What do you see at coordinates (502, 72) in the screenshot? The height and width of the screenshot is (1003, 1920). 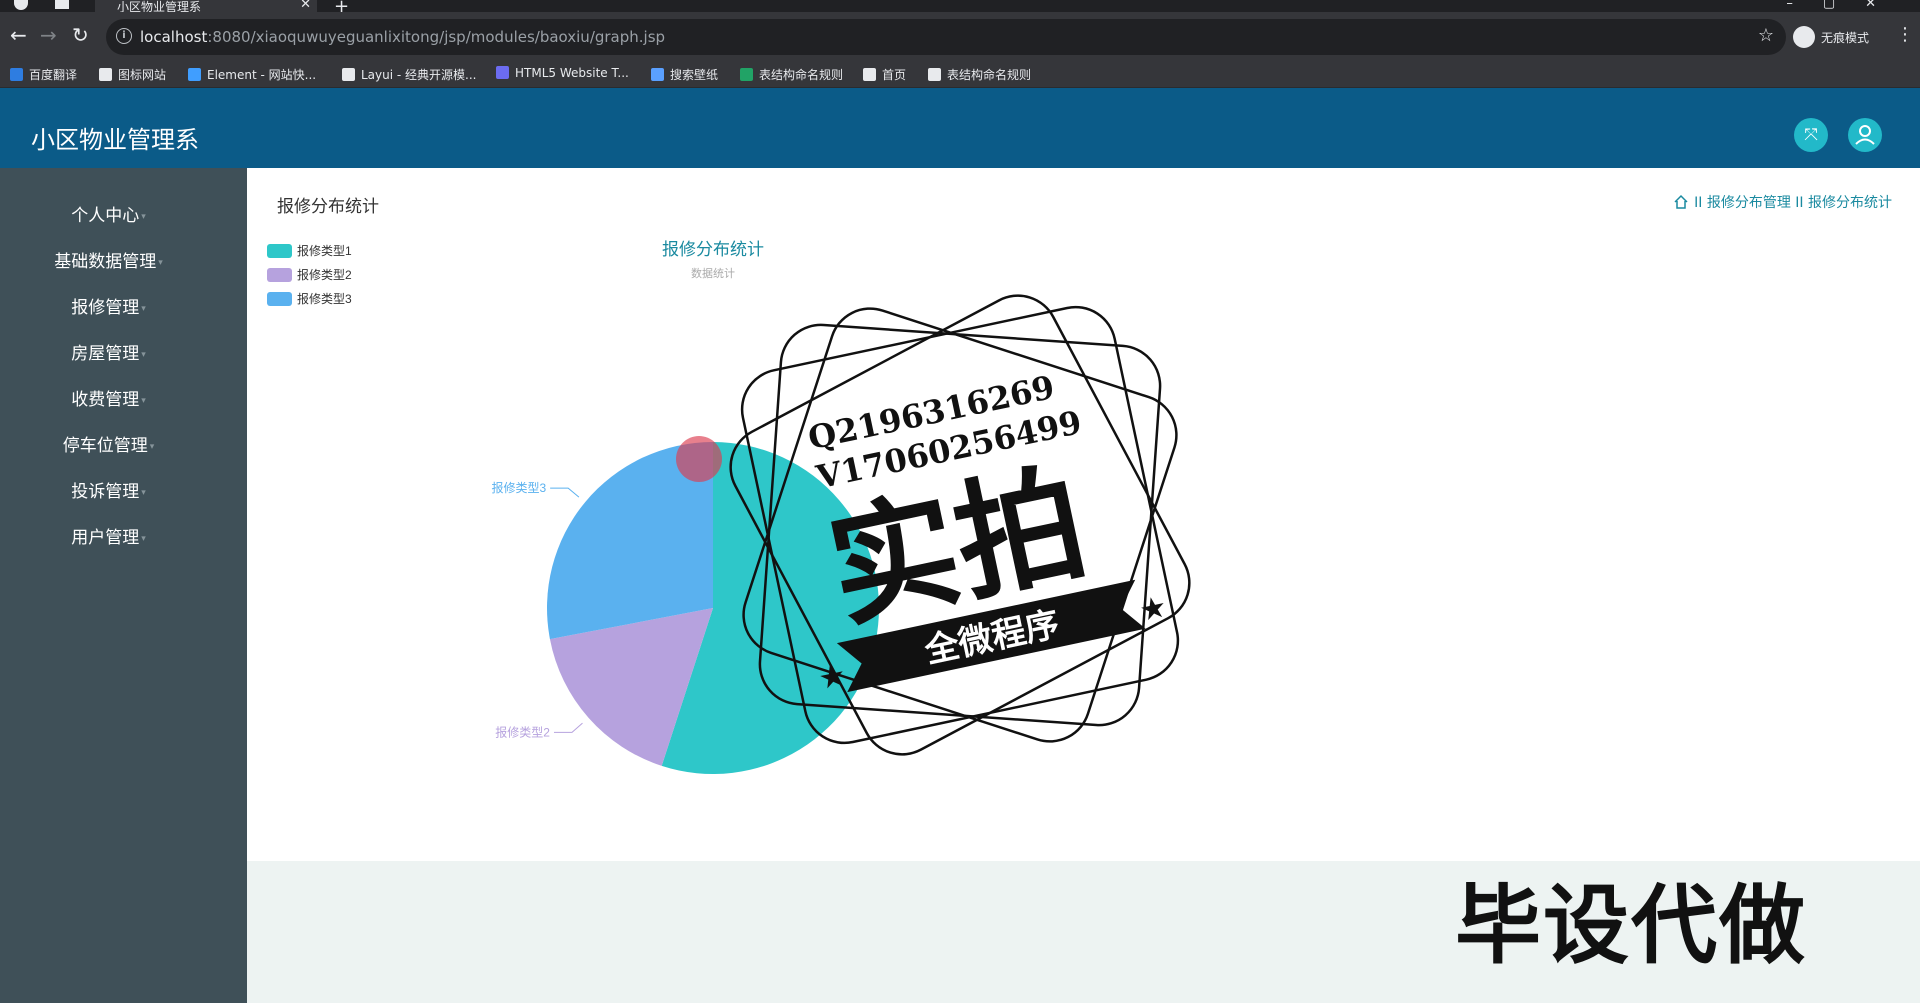 I see `html5-icon` at bounding box center [502, 72].